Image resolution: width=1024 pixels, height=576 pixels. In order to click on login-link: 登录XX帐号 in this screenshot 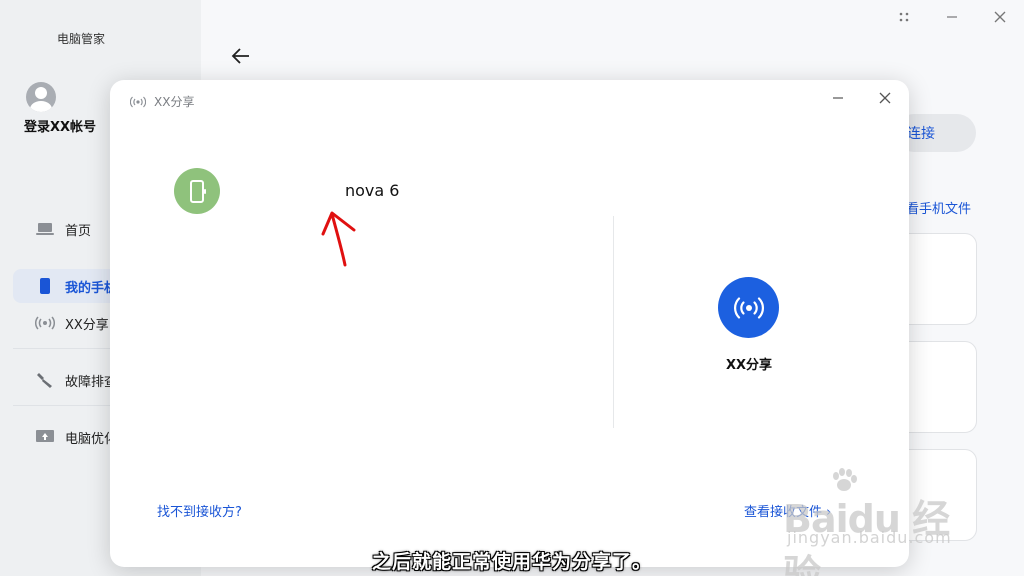, I will do `click(60, 125)`.